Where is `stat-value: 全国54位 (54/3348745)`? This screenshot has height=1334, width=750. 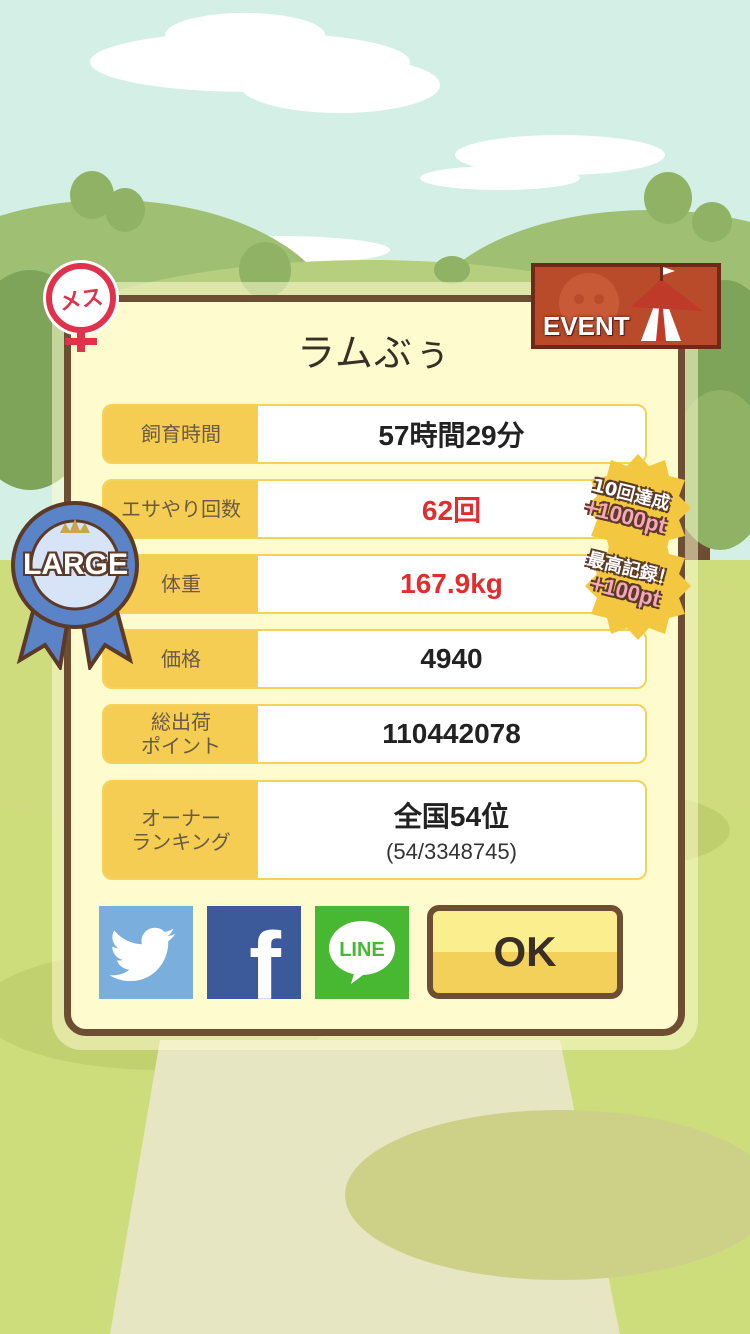 stat-value: 全国54位 (54/3348745) is located at coordinates (451, 830).